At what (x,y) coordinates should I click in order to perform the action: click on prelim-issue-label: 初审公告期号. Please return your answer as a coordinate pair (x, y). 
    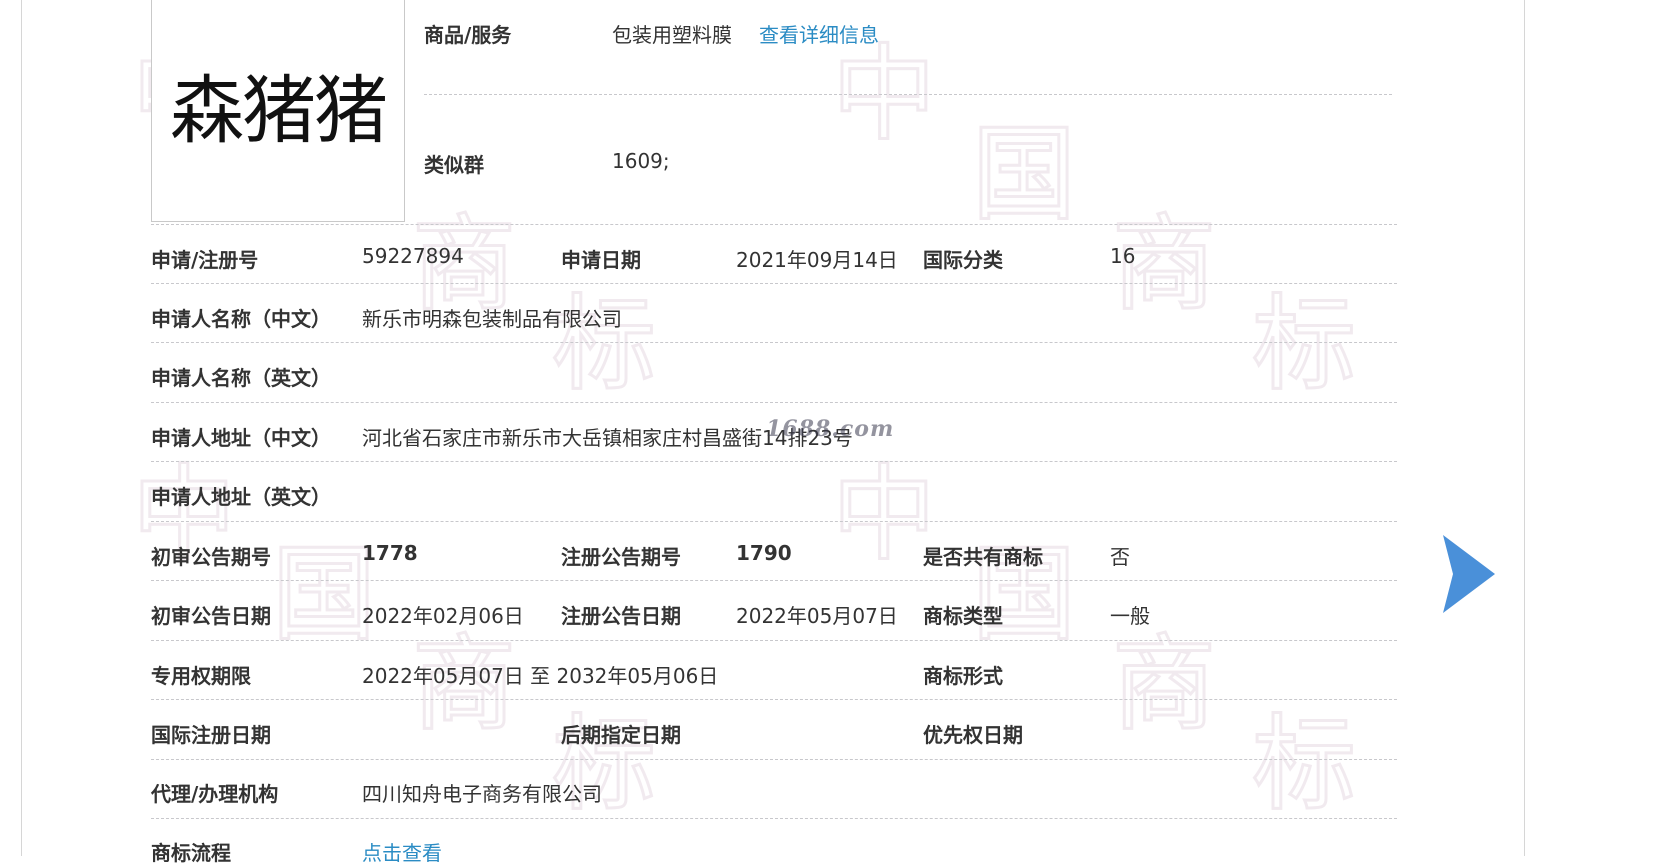
    Looking at the image, I should click on (211, 557).